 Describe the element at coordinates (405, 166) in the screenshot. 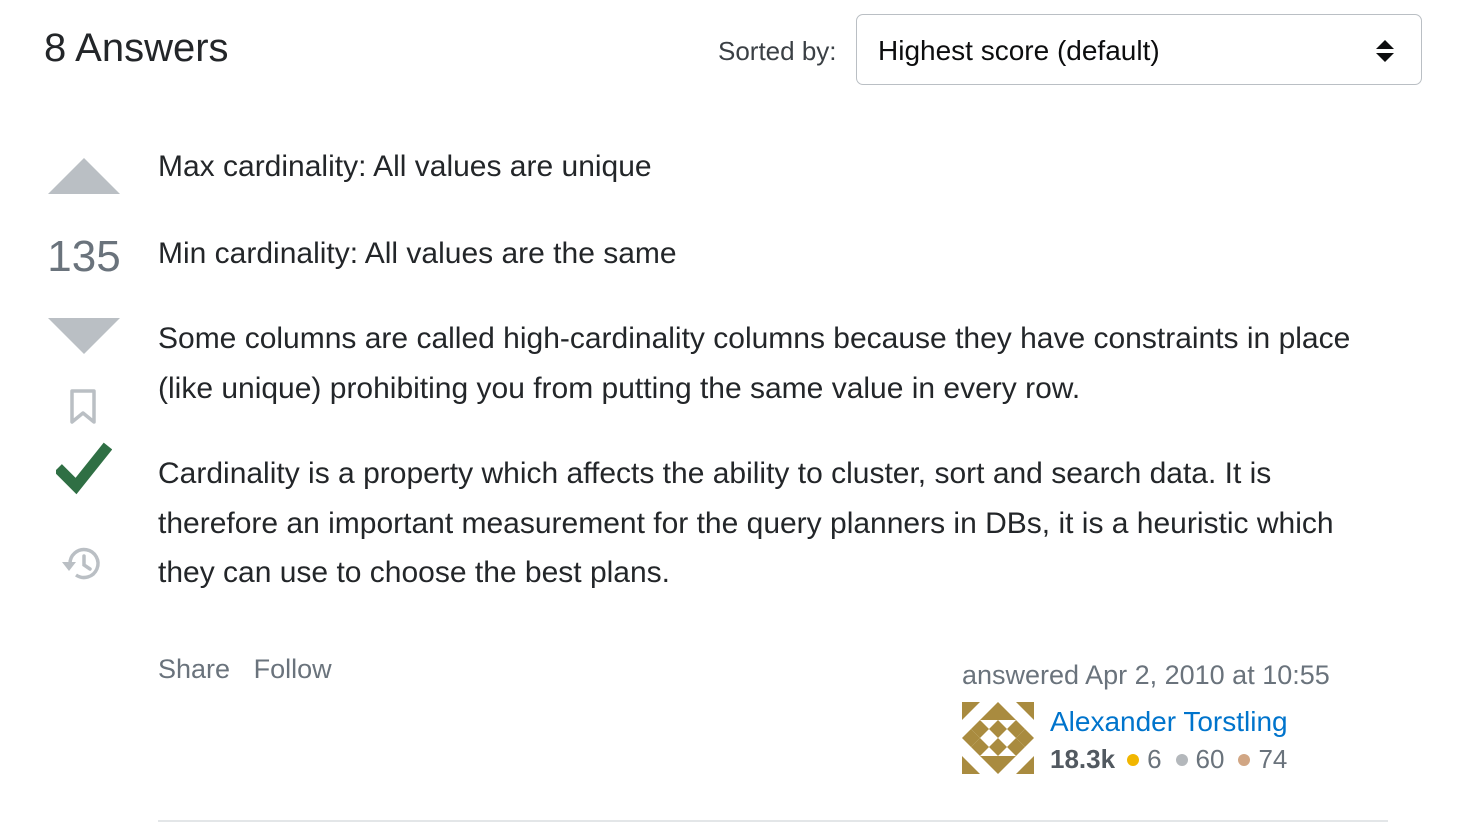

I see `answer-paragraph: Max cardinality: All values are unique` at that location.